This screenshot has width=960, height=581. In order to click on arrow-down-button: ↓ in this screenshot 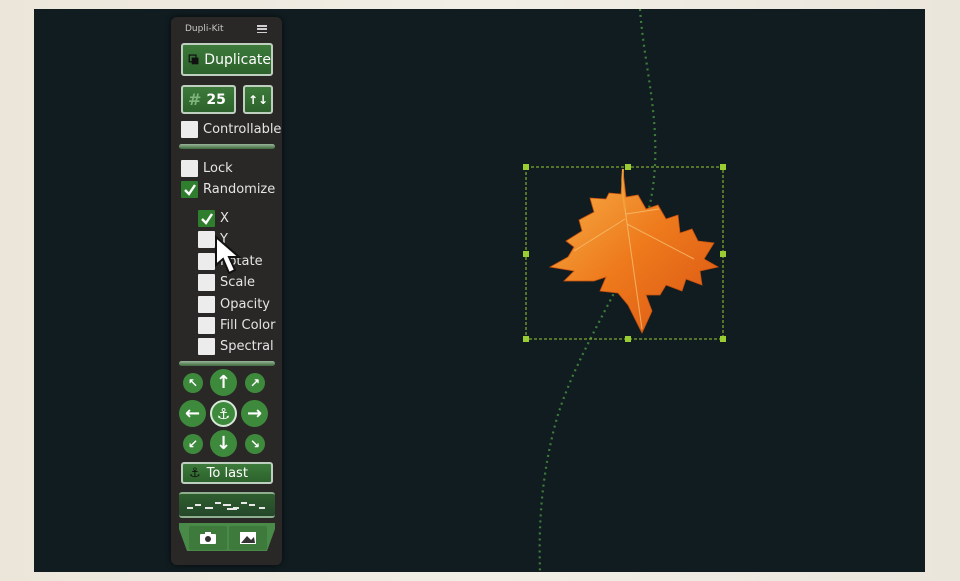, I will do `click(223, 443)`.